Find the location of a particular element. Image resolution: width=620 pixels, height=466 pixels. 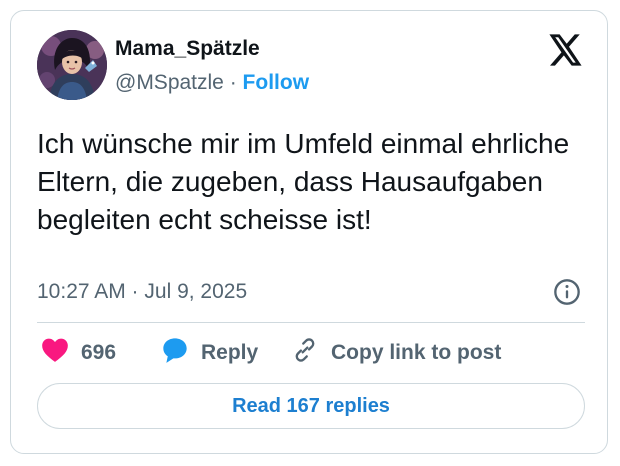

like-count: 696 is located at coordinates (99, 352).